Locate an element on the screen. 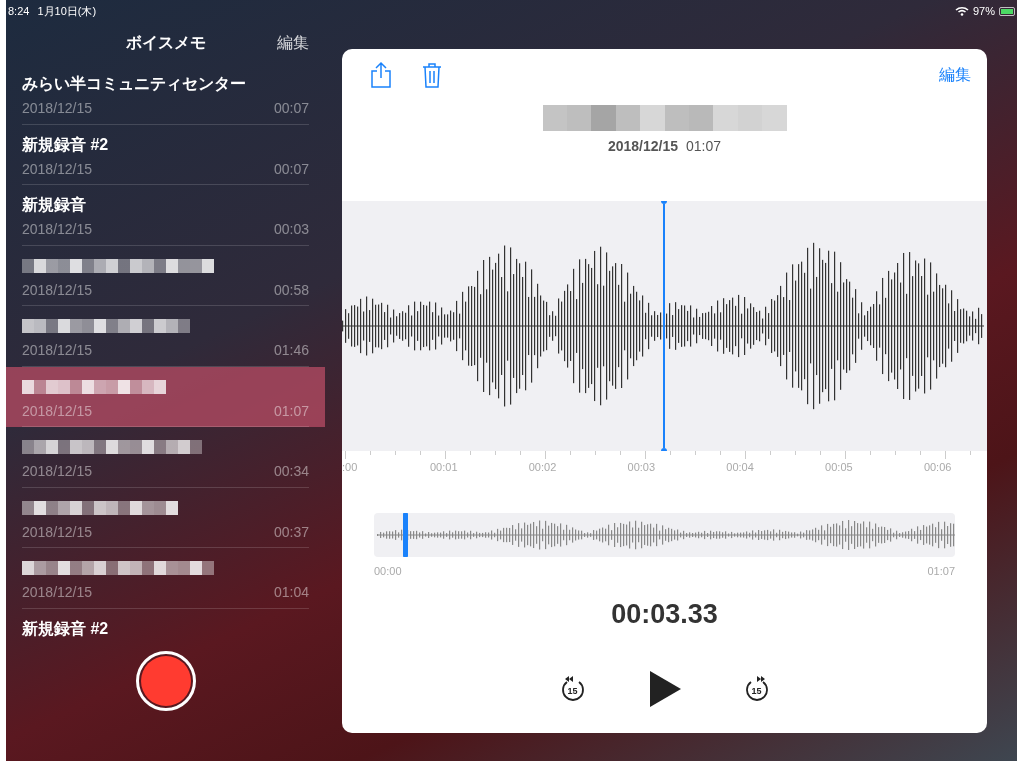 This screenshot has height=767, width=1017. battery-percent: 97% is located at coordinates (983, 11).